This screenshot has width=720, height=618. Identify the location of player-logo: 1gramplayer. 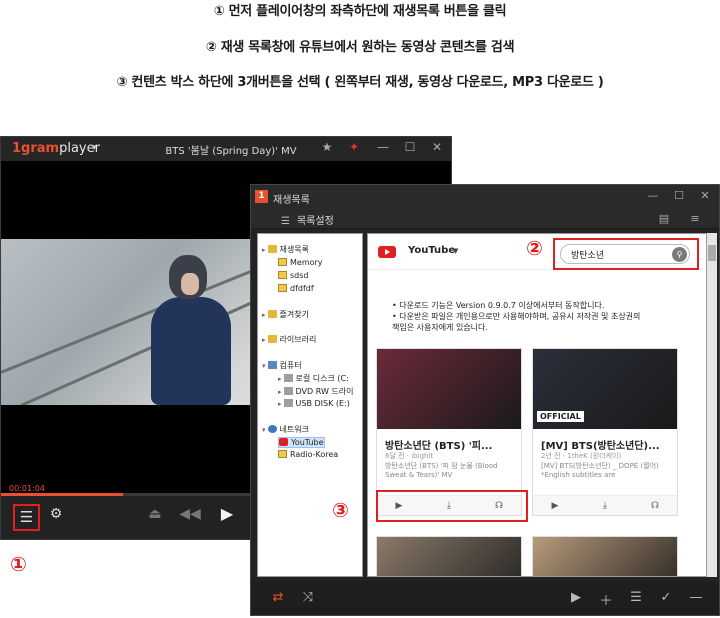
(56, 148).